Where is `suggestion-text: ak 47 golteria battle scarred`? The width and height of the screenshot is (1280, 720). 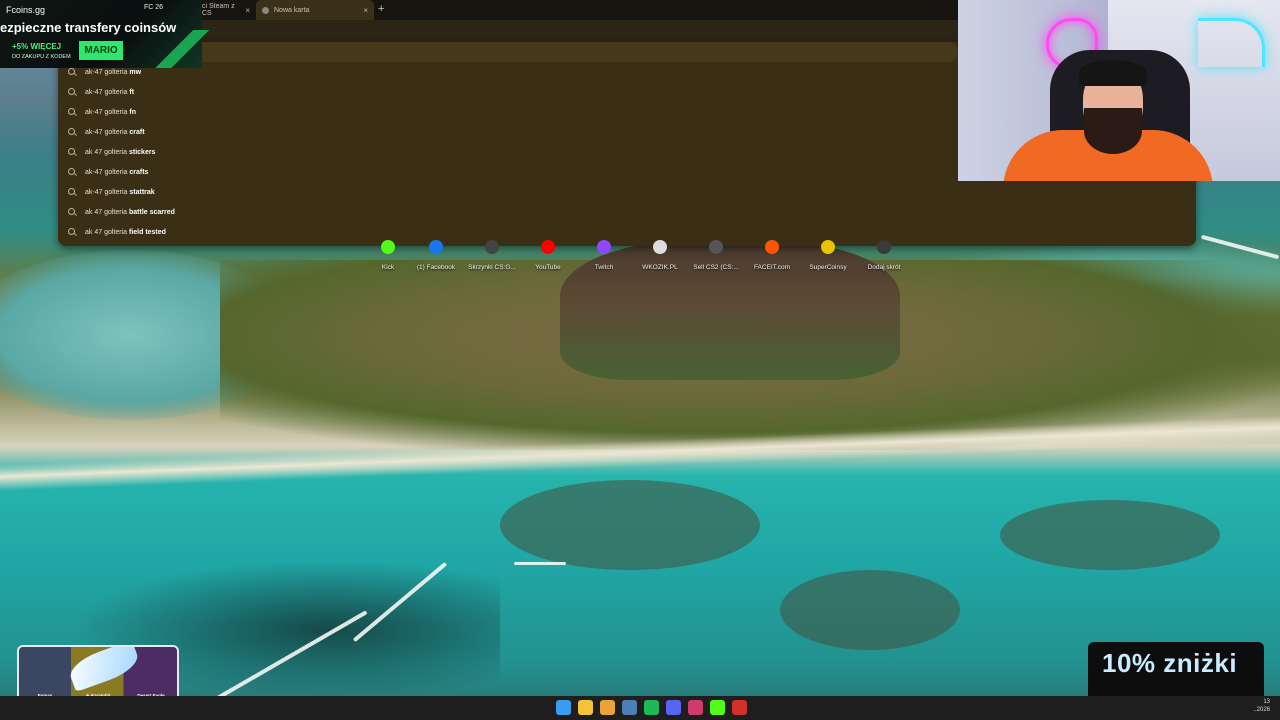 suggestion-text: ak 47 golteria battle scarred is located at coordinates (130, 212).